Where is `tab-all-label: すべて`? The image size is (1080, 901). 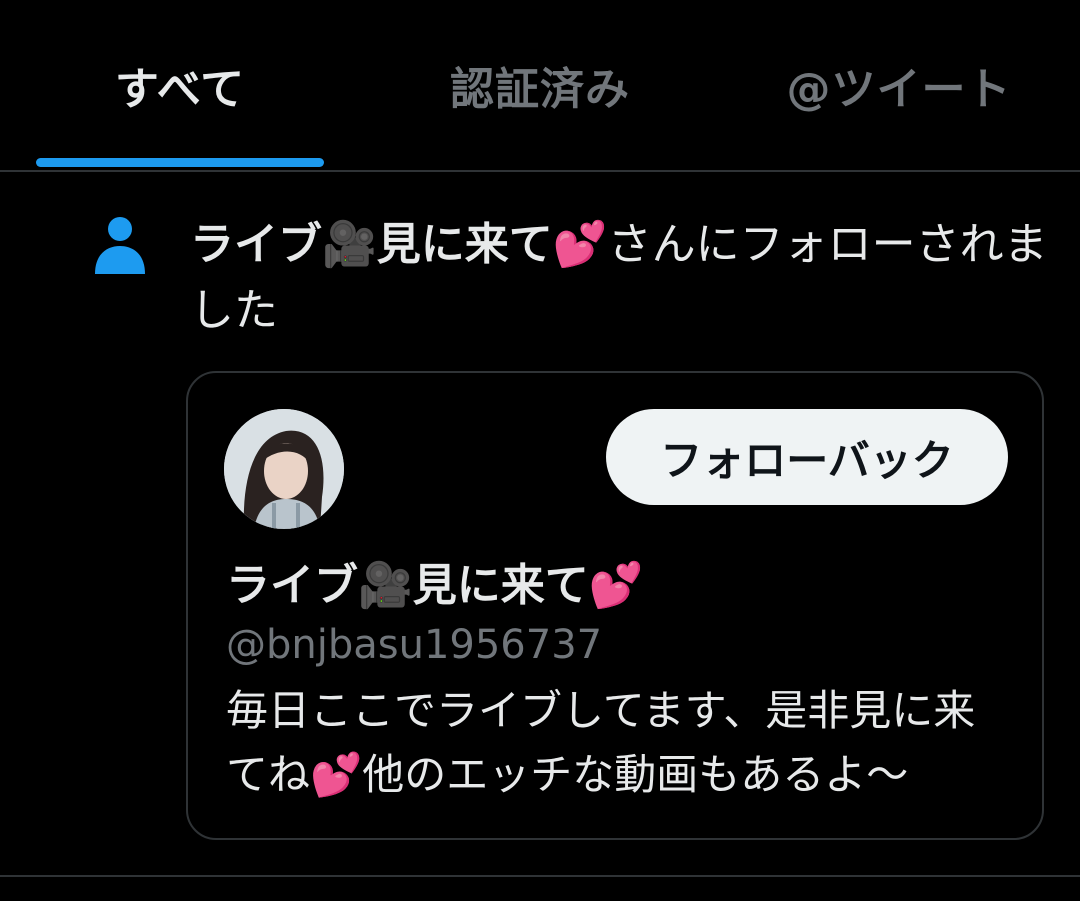
tab-all-label: すべて is located at coordinates (180, 89).